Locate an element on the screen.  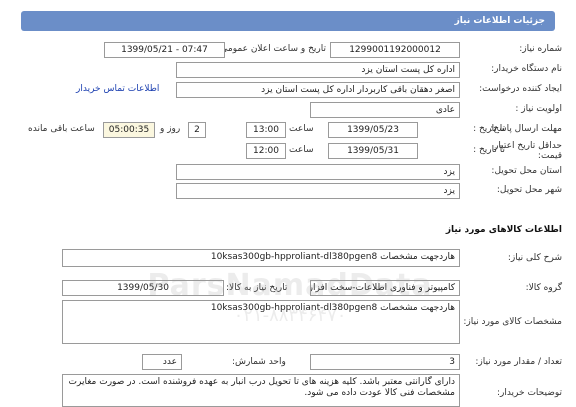
quantity-label: تعداد / مقدار مورد نیاز: is located at coordinates (518, 362).